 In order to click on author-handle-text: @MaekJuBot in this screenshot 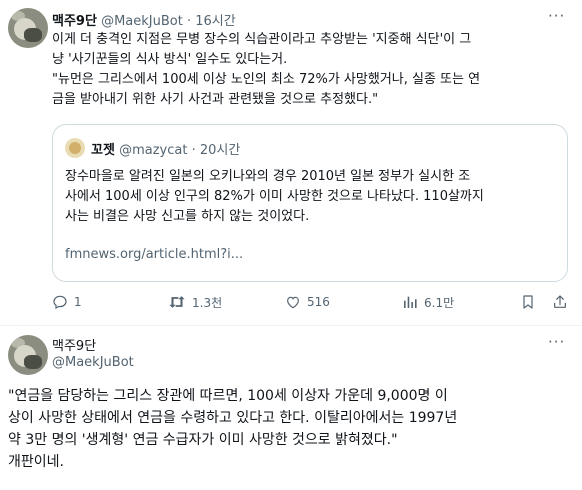, I will do `click(93, 362)`.